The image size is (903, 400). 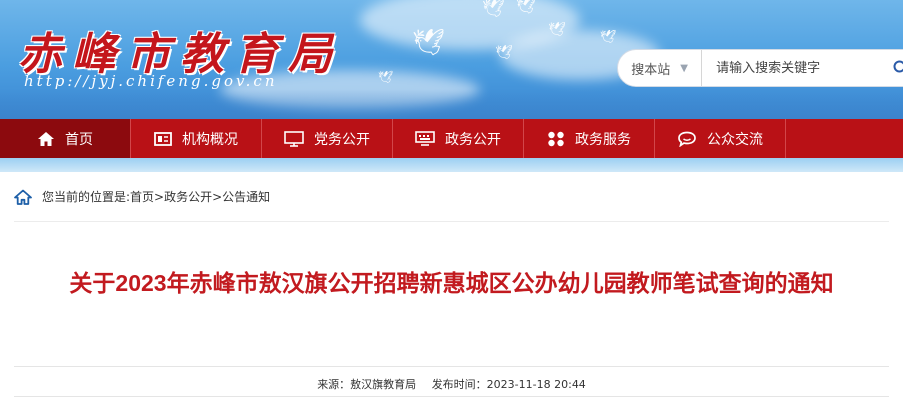 What do you see at coordinates (163, 138) in the screenshot?
I see `org-icon` at bounding box center [163, 138].